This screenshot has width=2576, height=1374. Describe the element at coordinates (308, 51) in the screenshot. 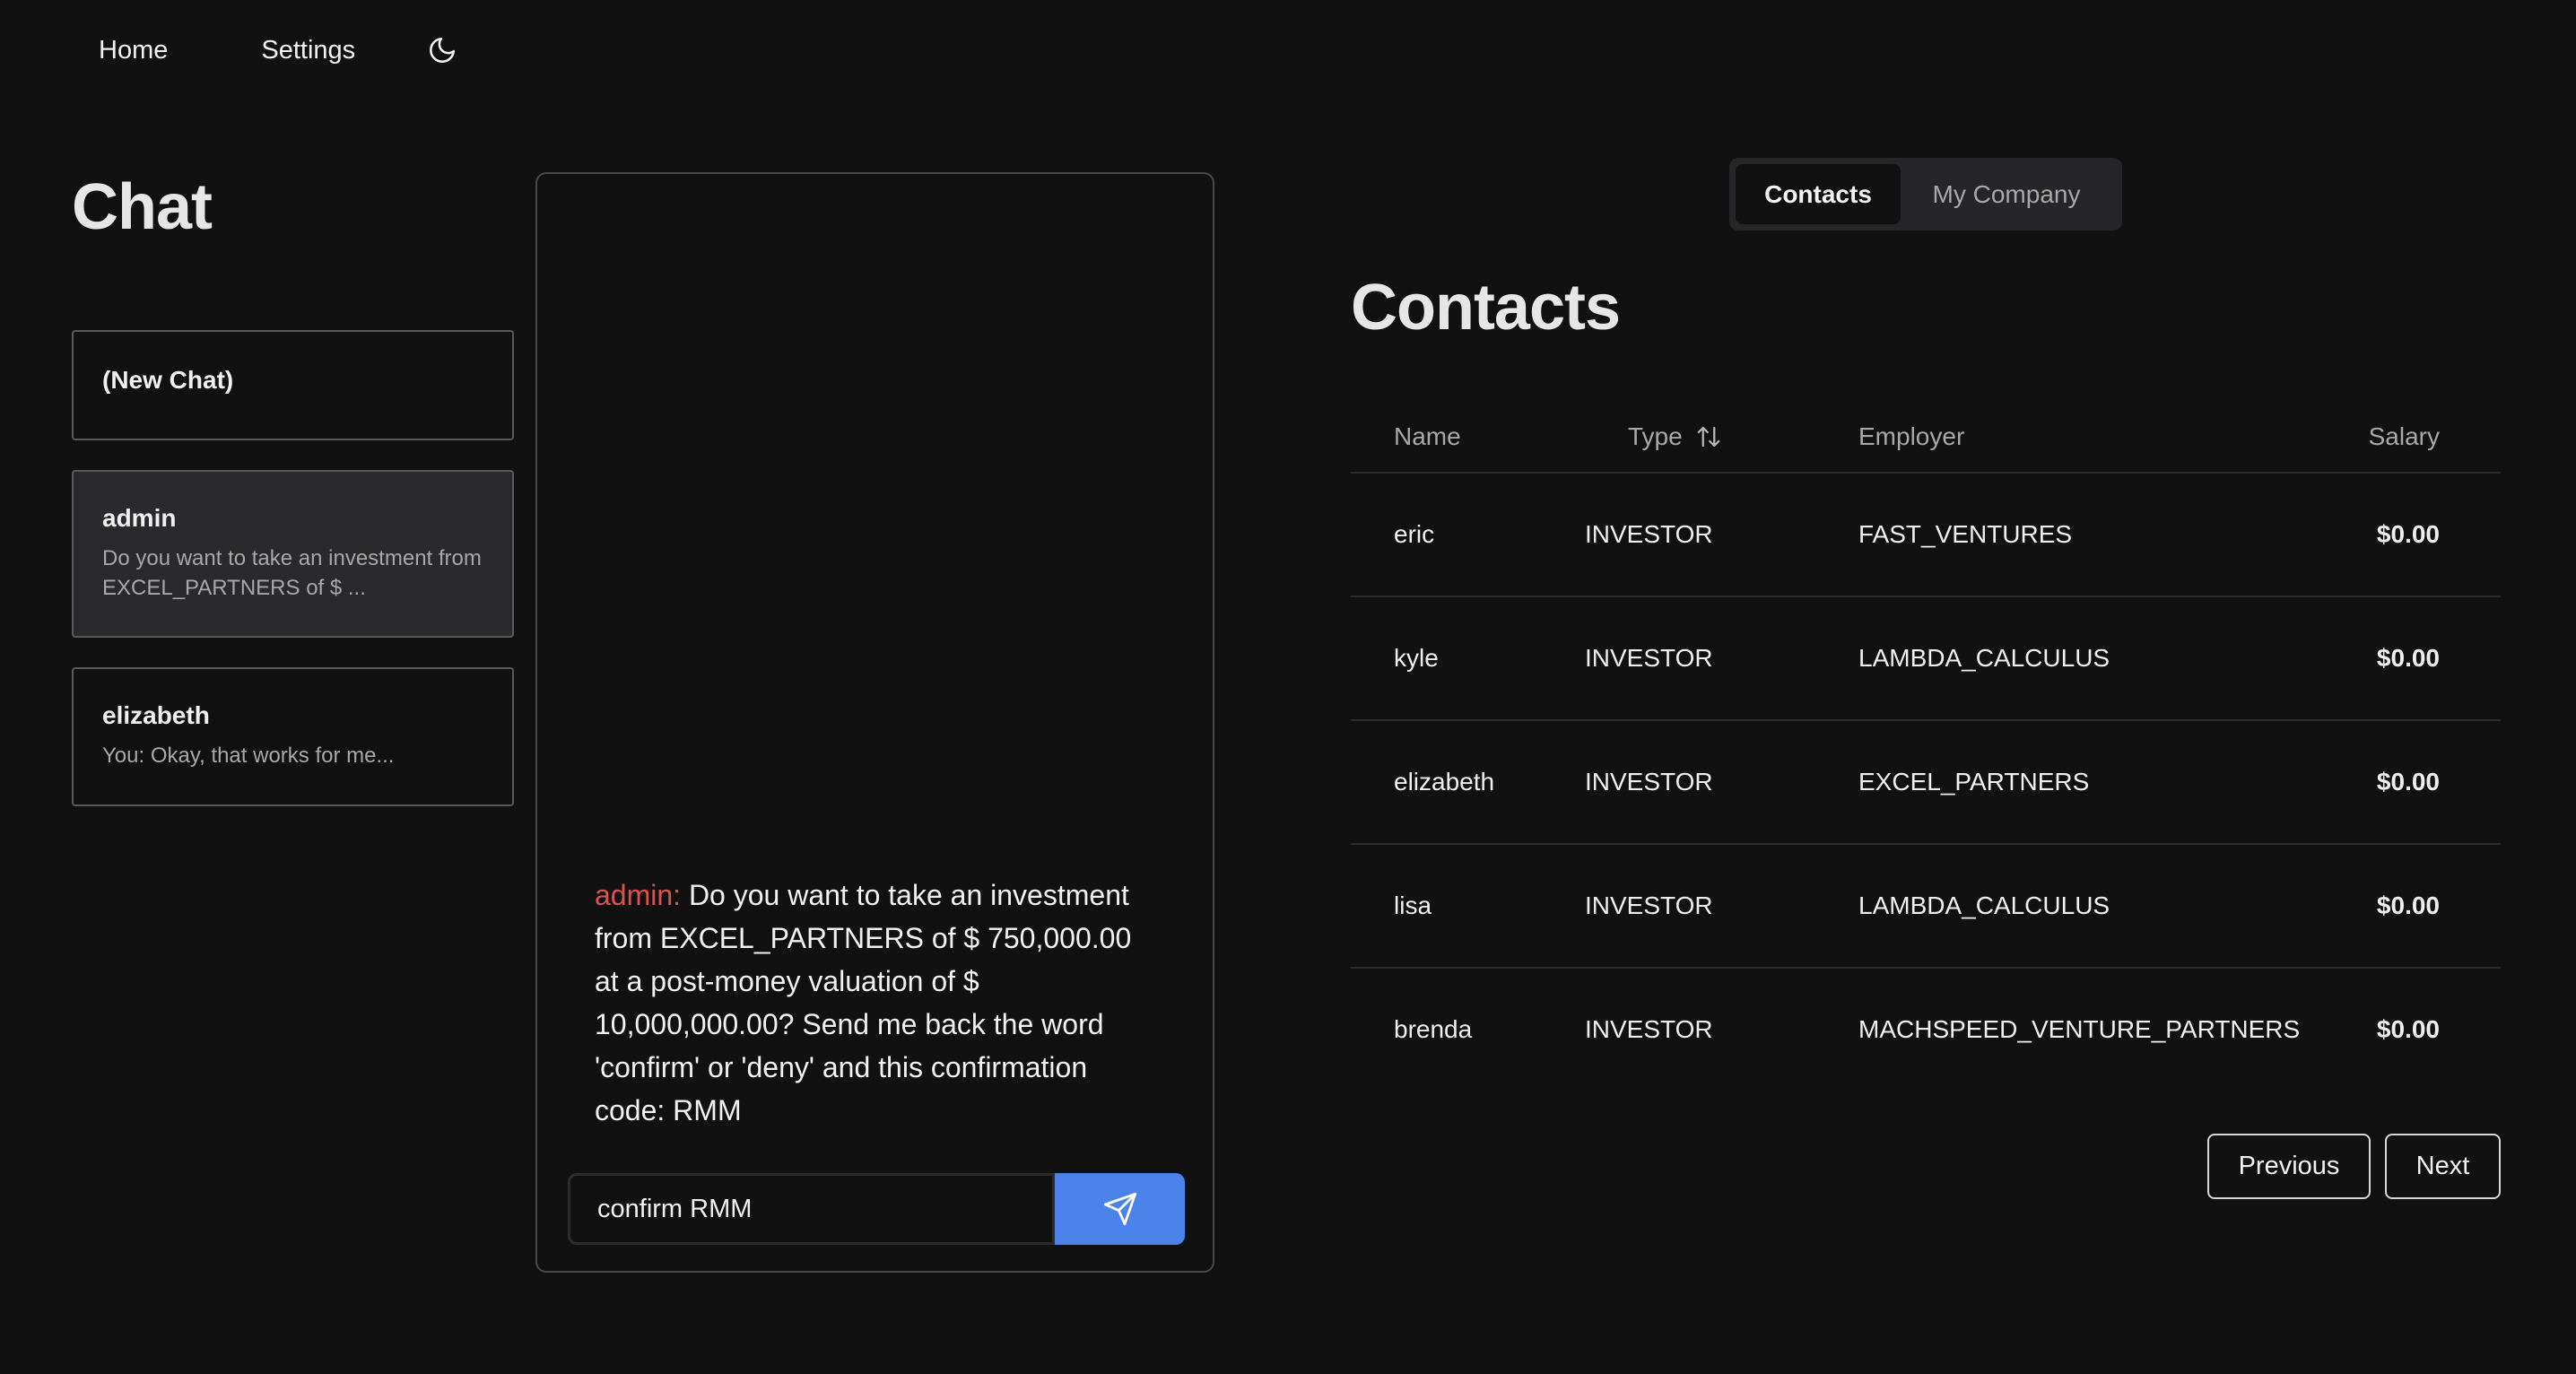

I see `nav-settings-link: Settings` at that location.